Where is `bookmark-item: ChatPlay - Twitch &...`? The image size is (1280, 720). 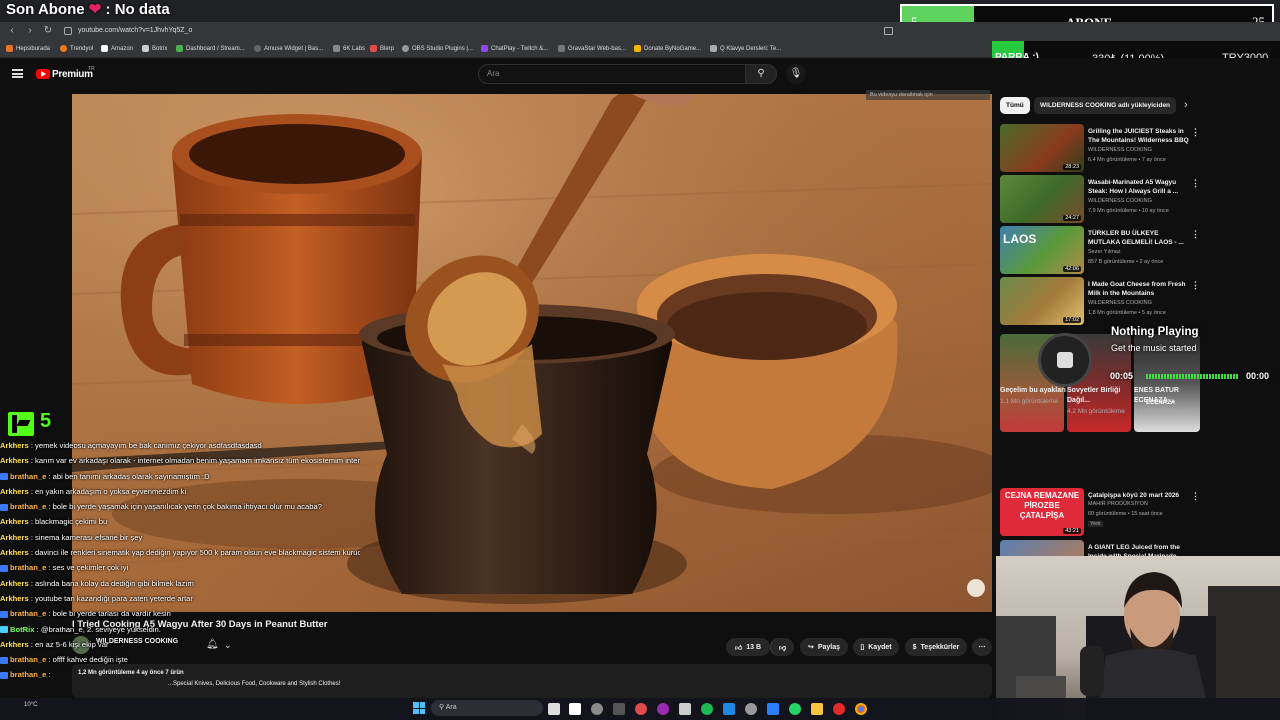 bookmark-item: ChatPlay - Twitch &... is located at coordinates (514, 48).